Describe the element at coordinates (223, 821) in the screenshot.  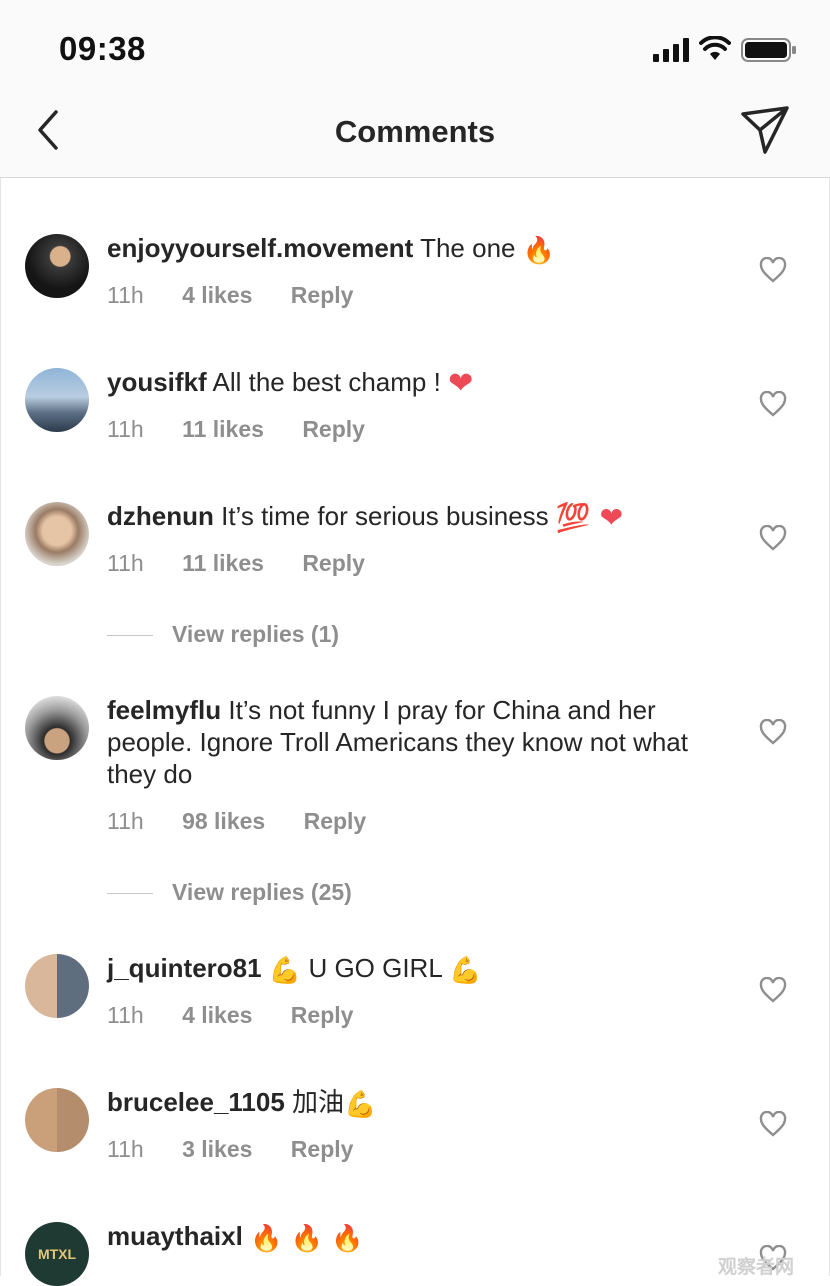
I see `like-count: 98 likes` at that location.